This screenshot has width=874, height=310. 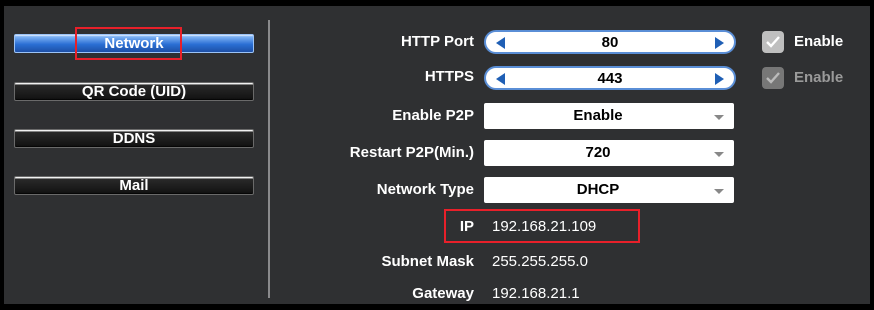 What do you see at coordinates (128, 43) in the screenshot?
I see `highlight-box-network` at bounding box center [128, 43].